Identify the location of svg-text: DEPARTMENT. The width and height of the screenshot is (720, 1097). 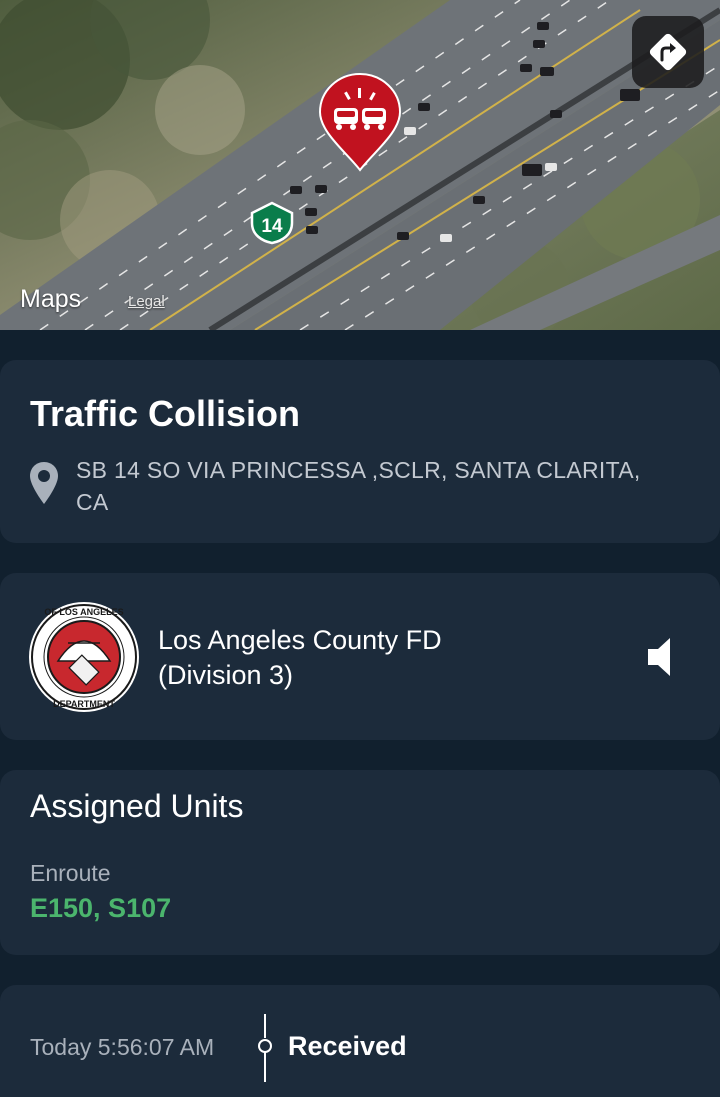
(84, 704).